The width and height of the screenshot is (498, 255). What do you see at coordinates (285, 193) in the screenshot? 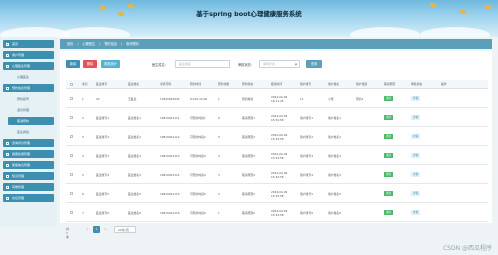
I see `table-cell: 2024-04-09 15:34:58` at bounding box center [285, 193].